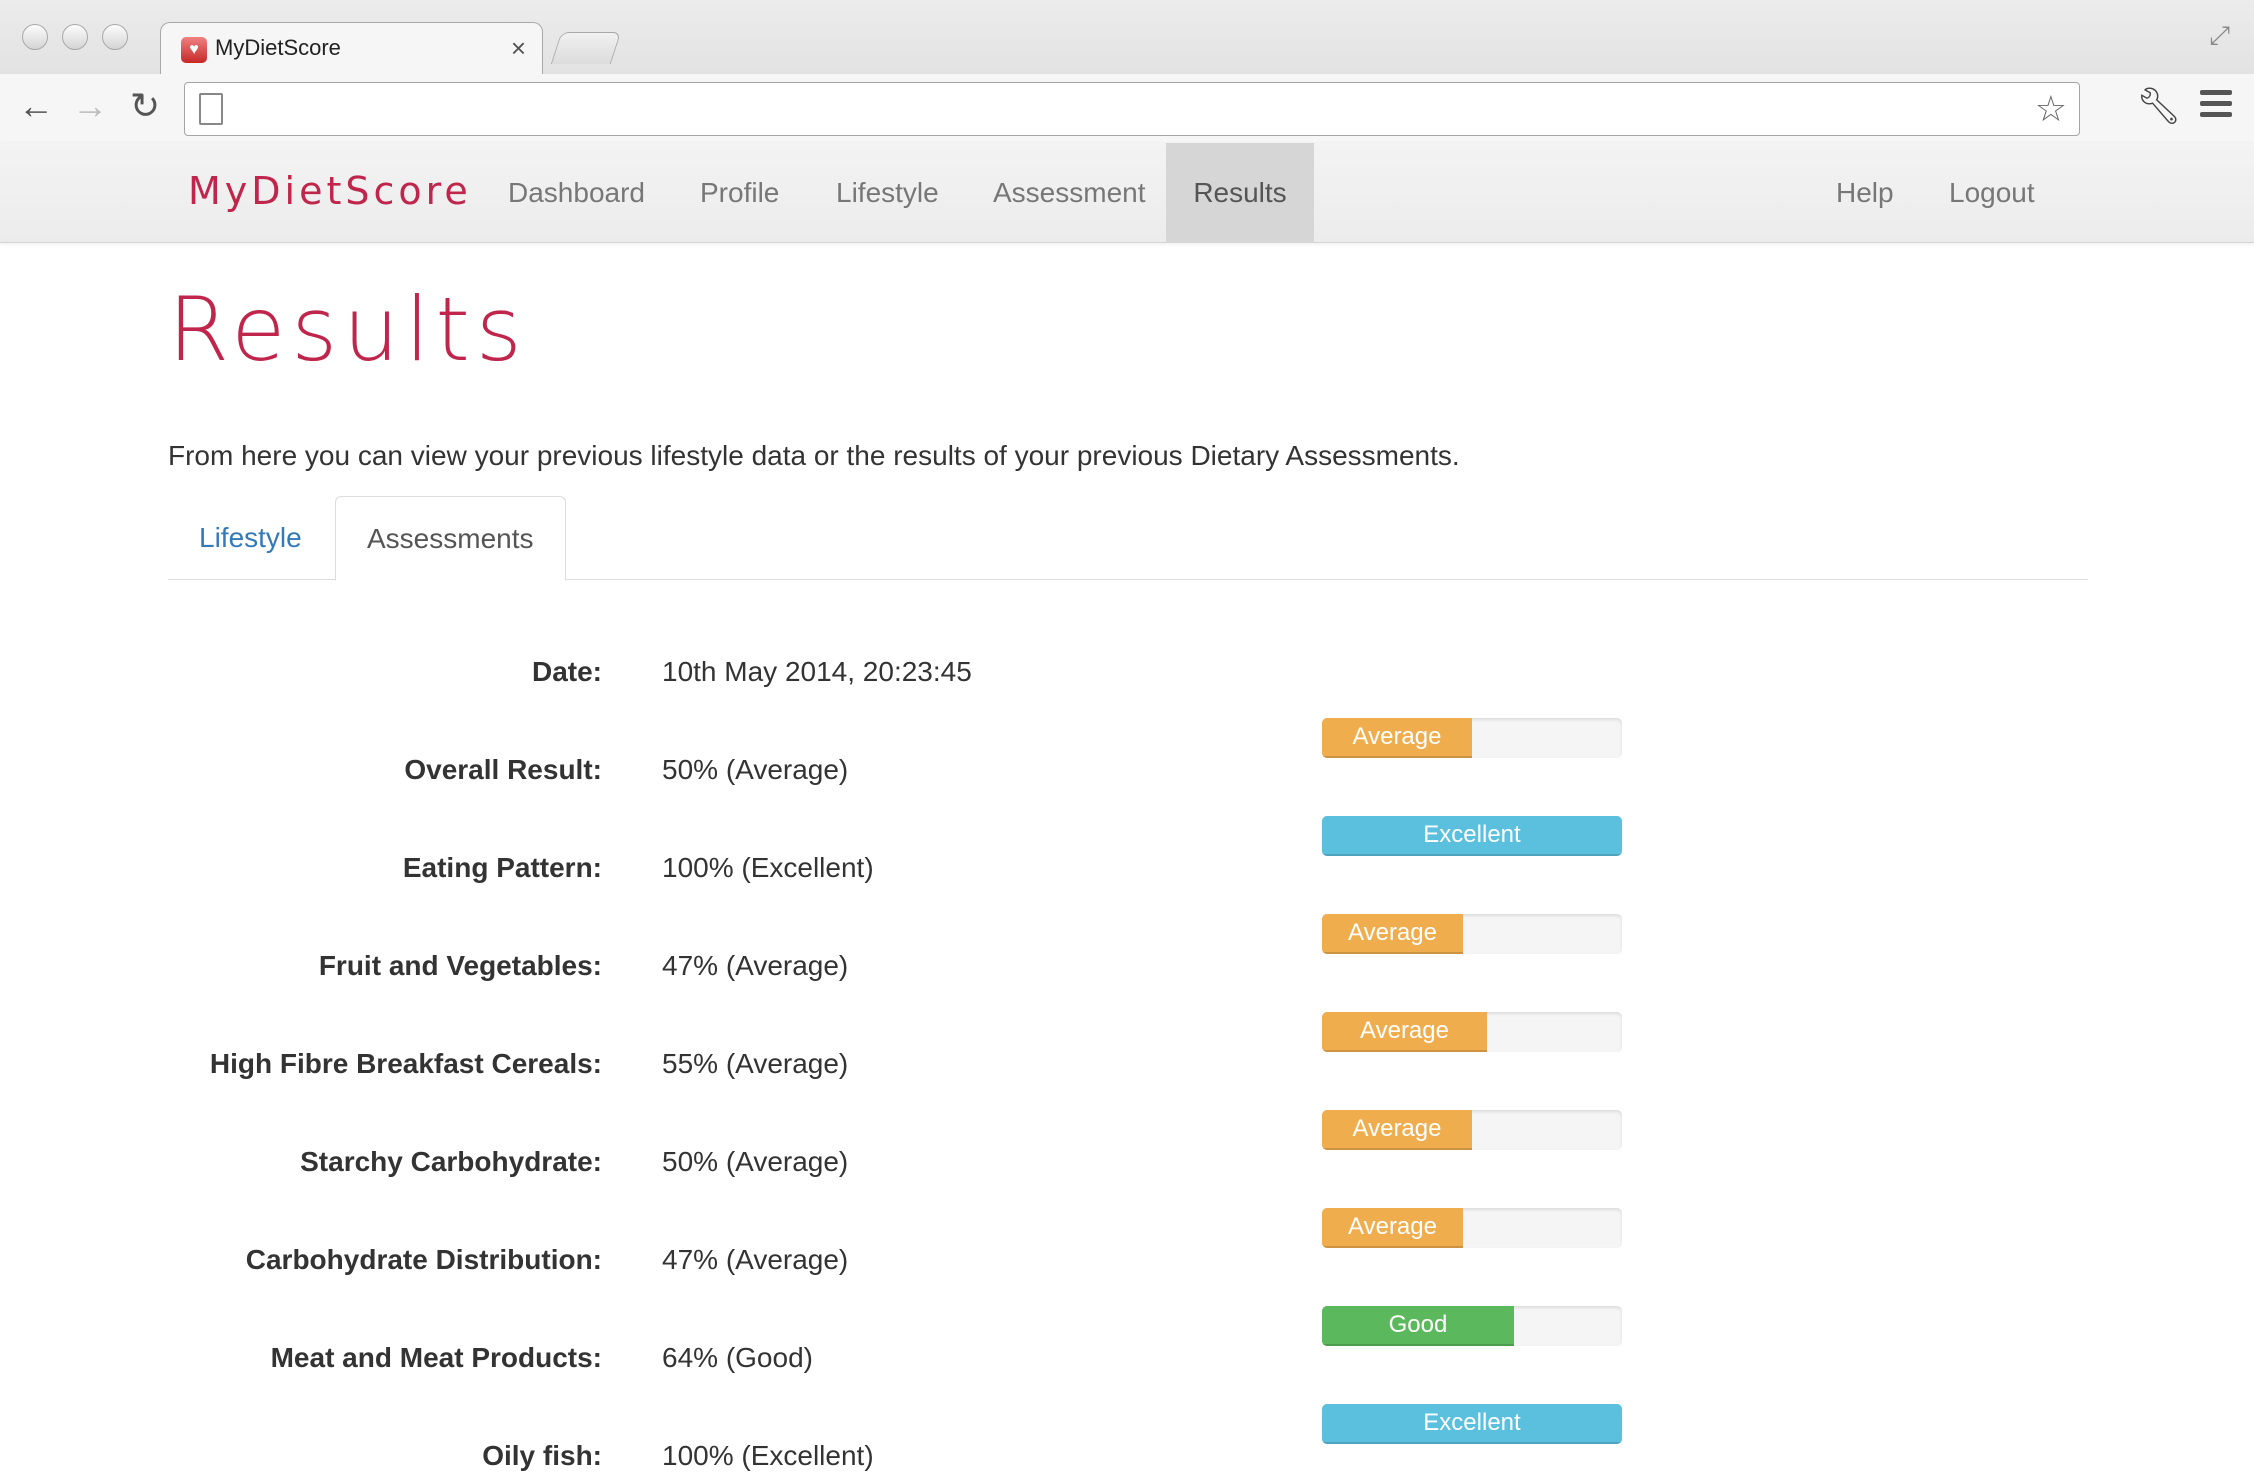 The image size is (2254, 1472). Describe the element at coordinates (1127, 672) in the screenshot. I see `date-row: Date: 10th May 2014, 20:23:45` at that location.